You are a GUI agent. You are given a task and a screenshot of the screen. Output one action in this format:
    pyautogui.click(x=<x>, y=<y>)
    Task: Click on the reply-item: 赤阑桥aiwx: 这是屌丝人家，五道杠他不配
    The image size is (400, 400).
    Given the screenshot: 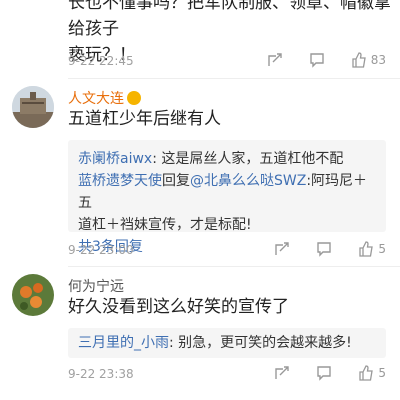 What is the action you would take?
    pyautogui.click(x=227, y=159)
    